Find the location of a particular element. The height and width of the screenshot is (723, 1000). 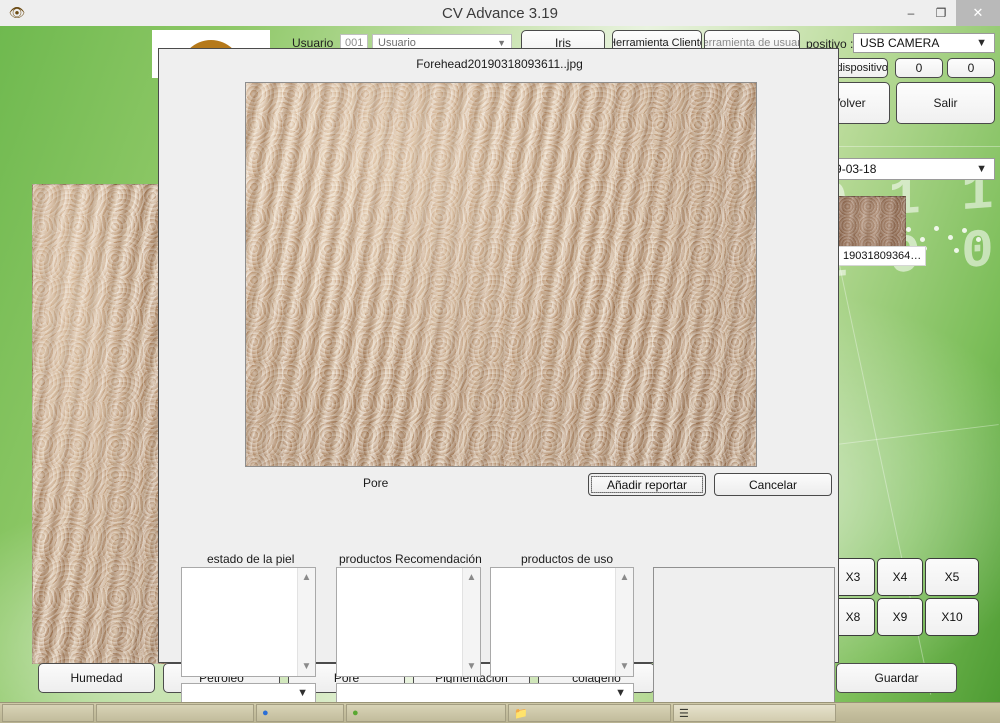

counter-a: 0 is located at coordinates (919, 68).